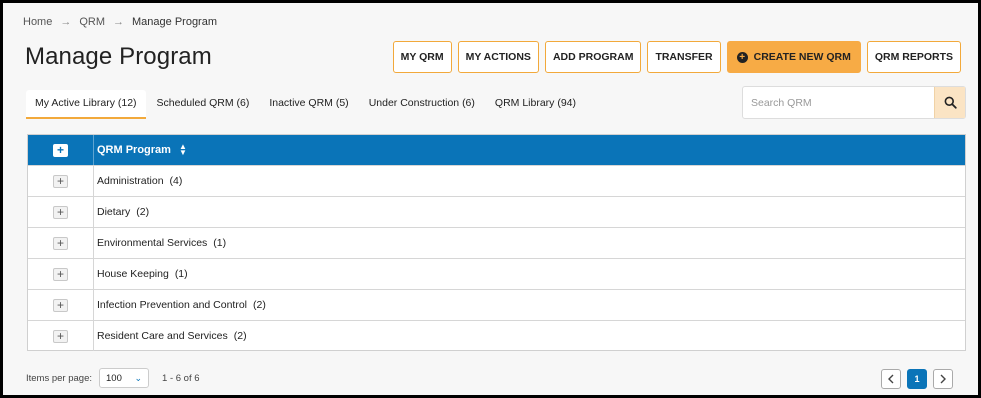  What do you see at coordinates (498, 57) in the screenshot?
I see `my-actions-button: MY ACTIONS` at bounding box center [498, 57].